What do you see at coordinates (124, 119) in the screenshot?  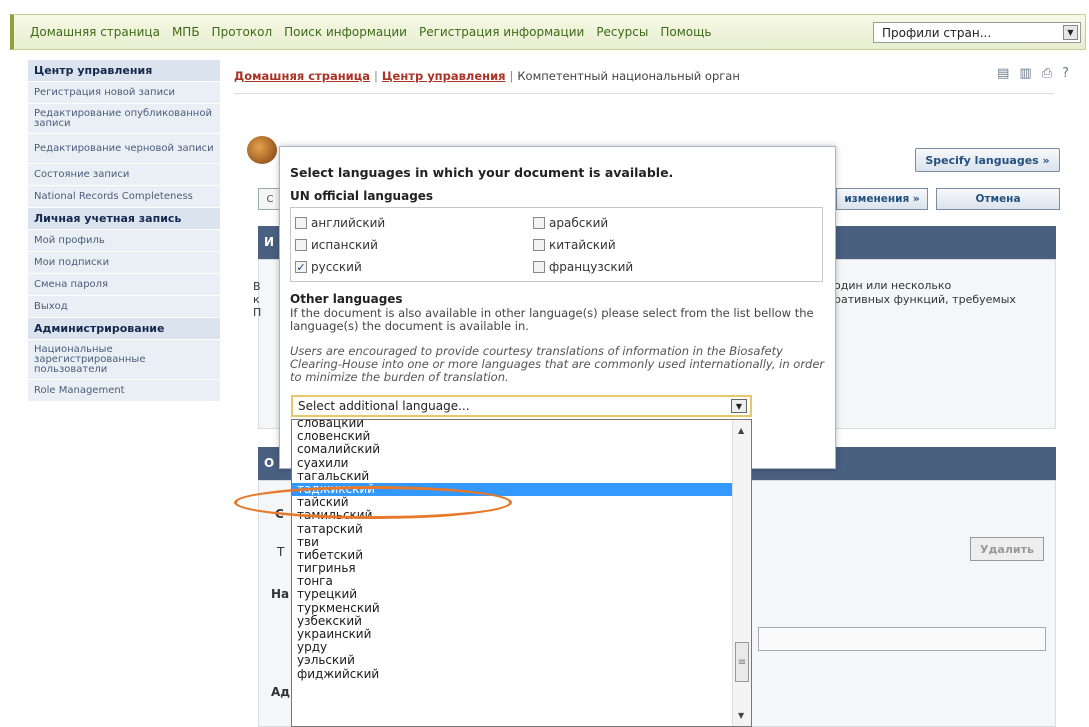 I see `sidebar-item-edit-published: Редактирование опубликованной записи` at bounding box center [124, 119].